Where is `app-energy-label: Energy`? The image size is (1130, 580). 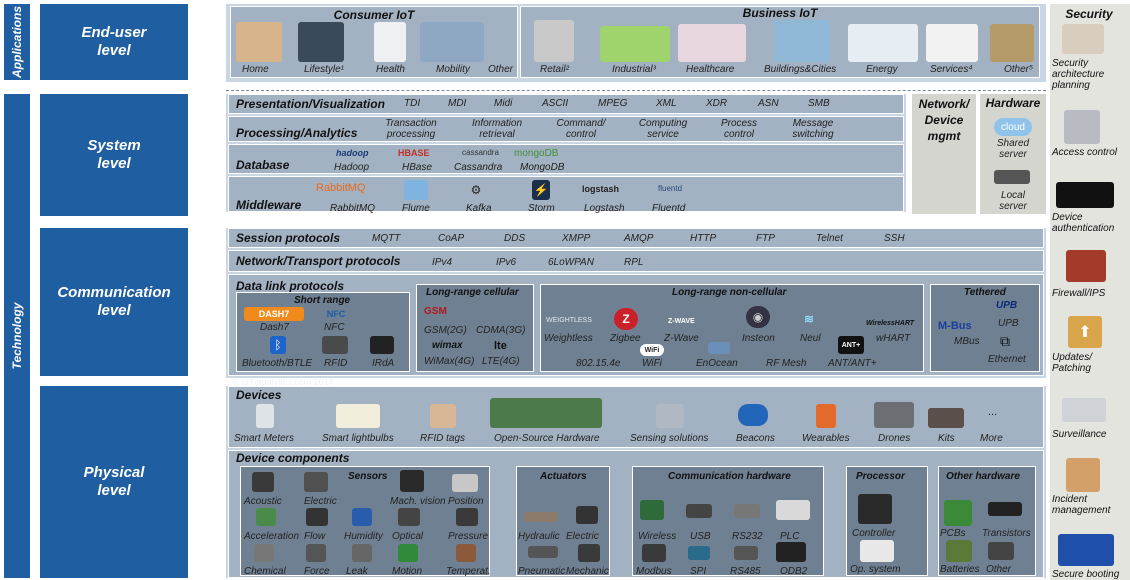 app-energy-label: Energy is located at coordinates (882, 69).